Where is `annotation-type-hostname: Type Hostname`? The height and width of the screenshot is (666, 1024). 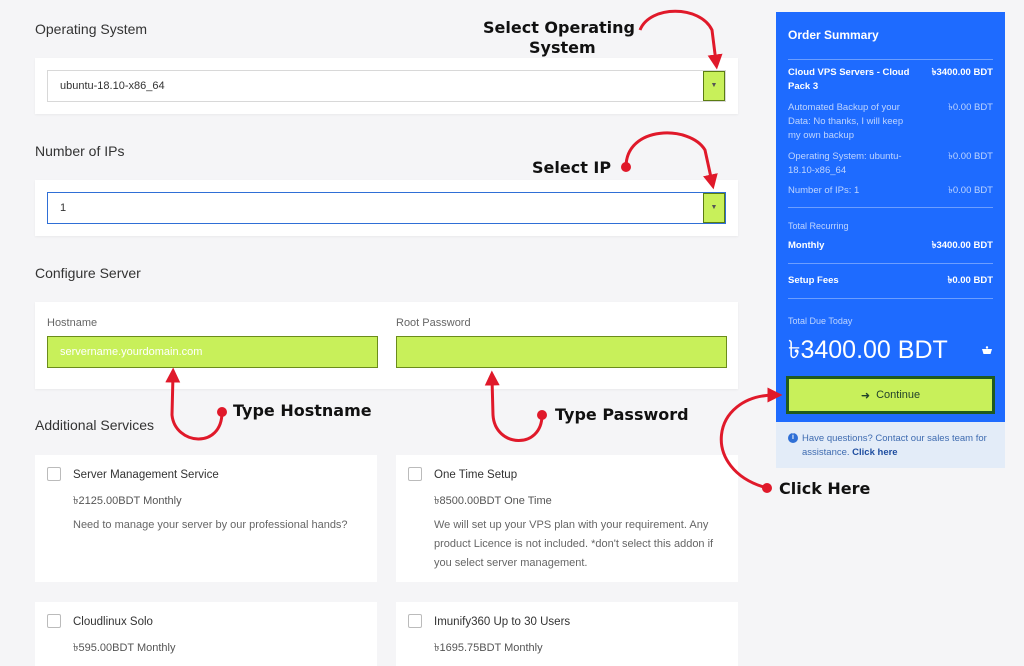 annotation-type-hostname: Type Hostname is located at coordinates (302, 410).